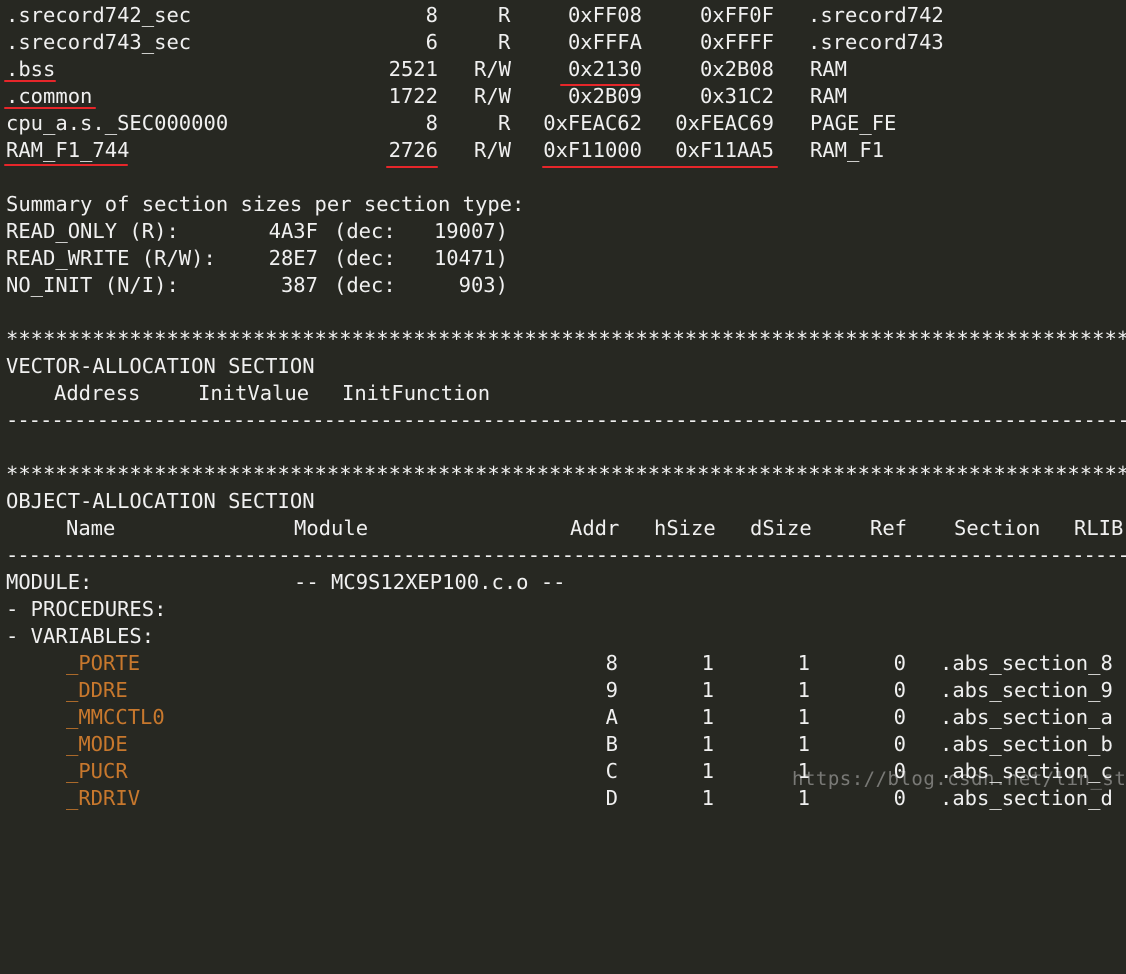  I want to click on annotation-underline-bss, so click(30, 81).